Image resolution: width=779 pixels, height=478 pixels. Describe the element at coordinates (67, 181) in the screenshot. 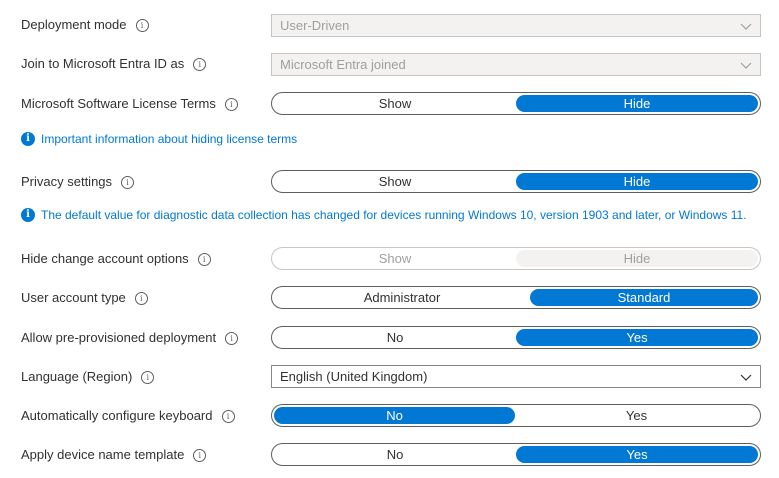

I see `privacy-label: Privacy settings` at that location.